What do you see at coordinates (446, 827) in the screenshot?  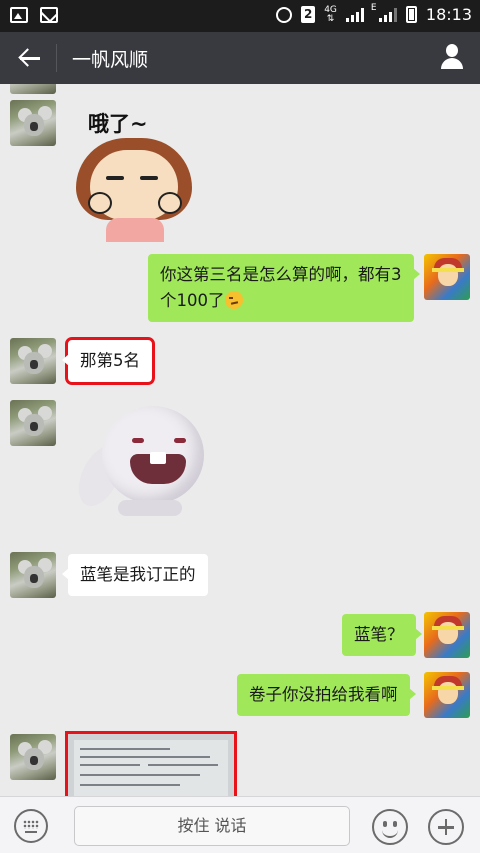 I see `more-options-plus-icon` at bounding box center [446, 827].